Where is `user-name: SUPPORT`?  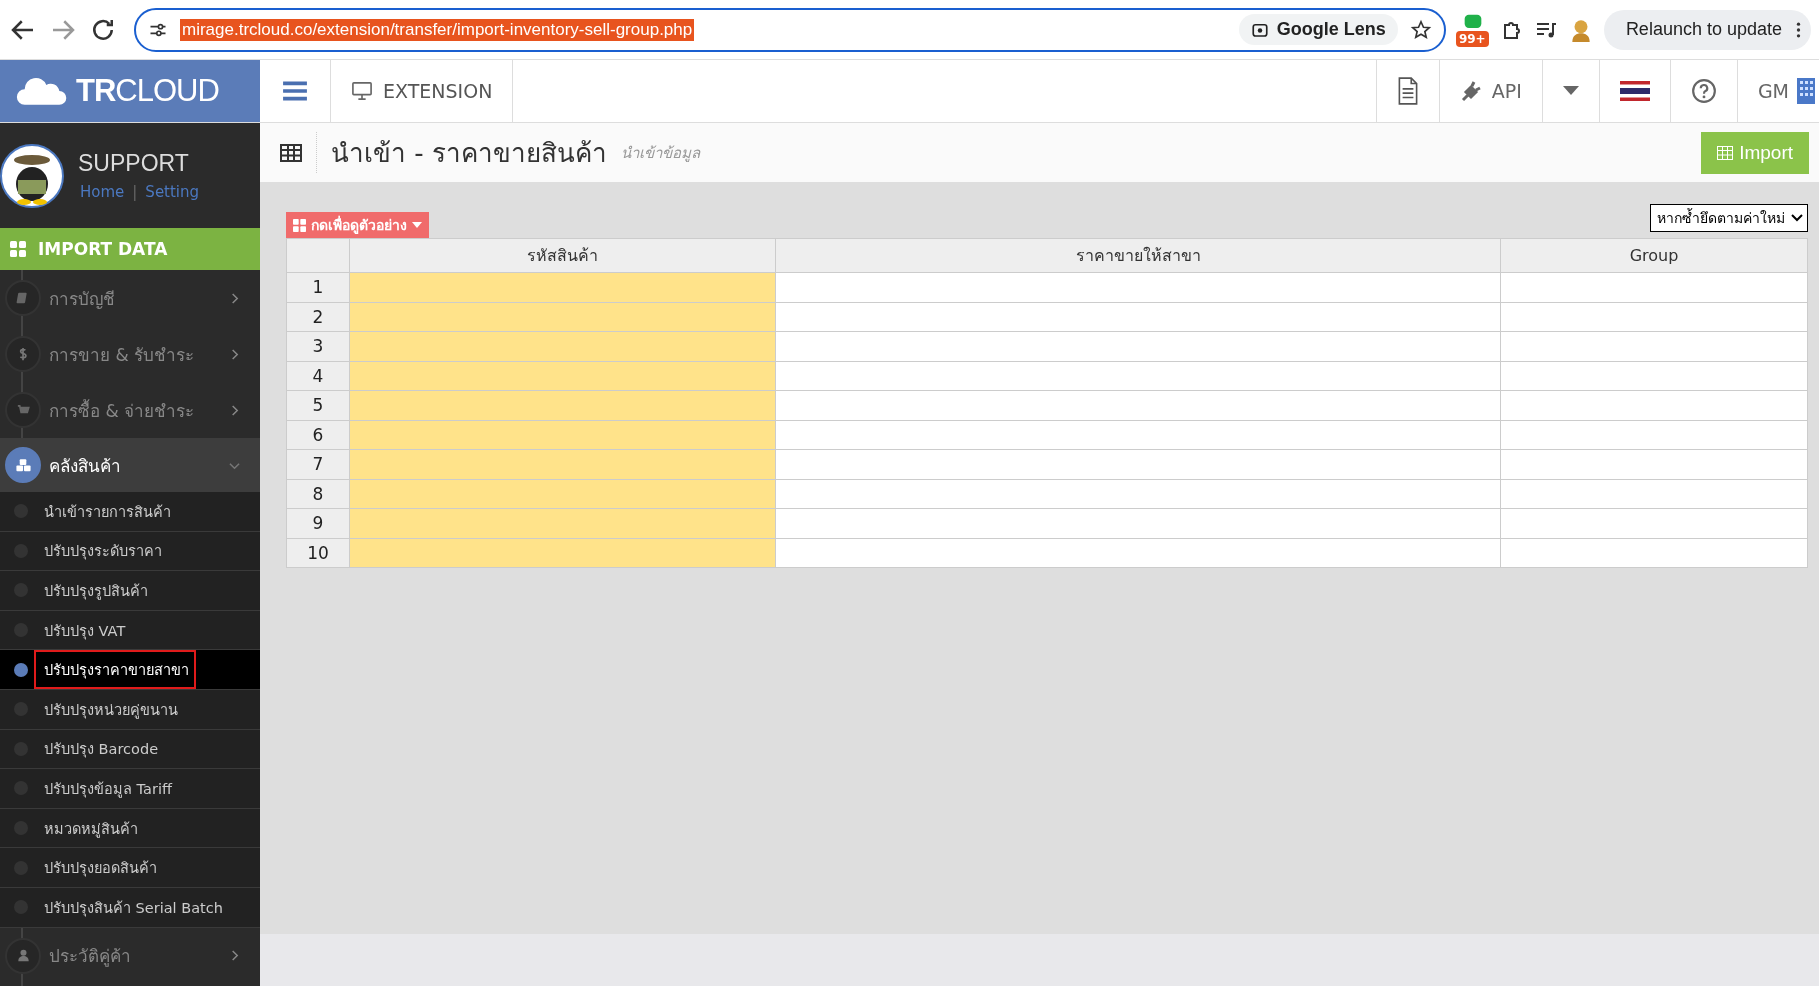
user-name: SUPPORT is located at coordinates (134, 163).